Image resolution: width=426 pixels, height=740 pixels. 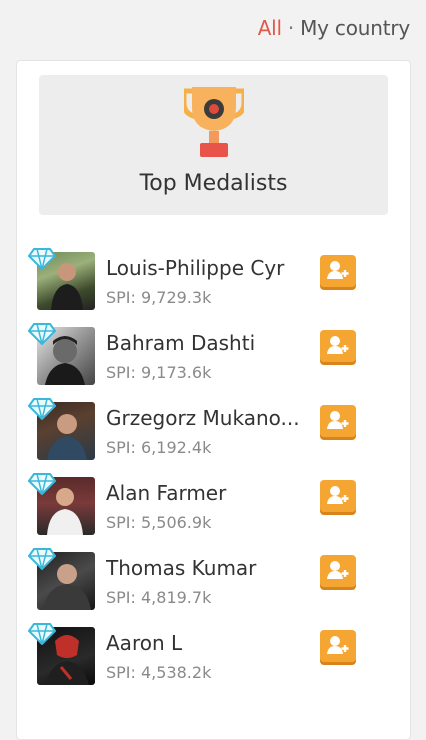 I want to click on medalist-row: Louis-Philippe Cyr SPI: 9,729.3k, so click(x=200, y=282).